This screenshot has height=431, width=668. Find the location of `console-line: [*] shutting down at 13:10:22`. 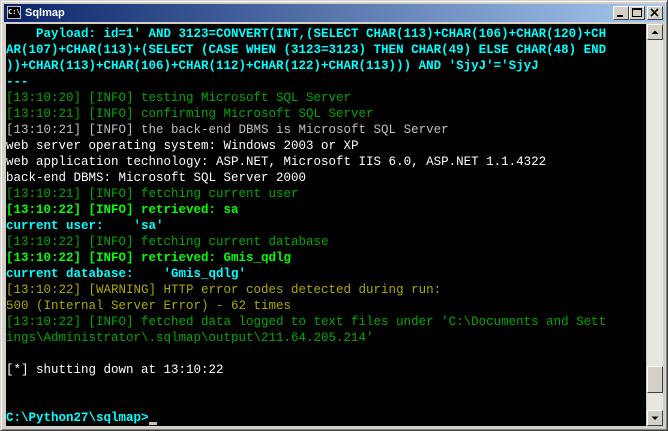

console-line: [*] shutting down at 13:10:22 is located at coordinates (115, 370).